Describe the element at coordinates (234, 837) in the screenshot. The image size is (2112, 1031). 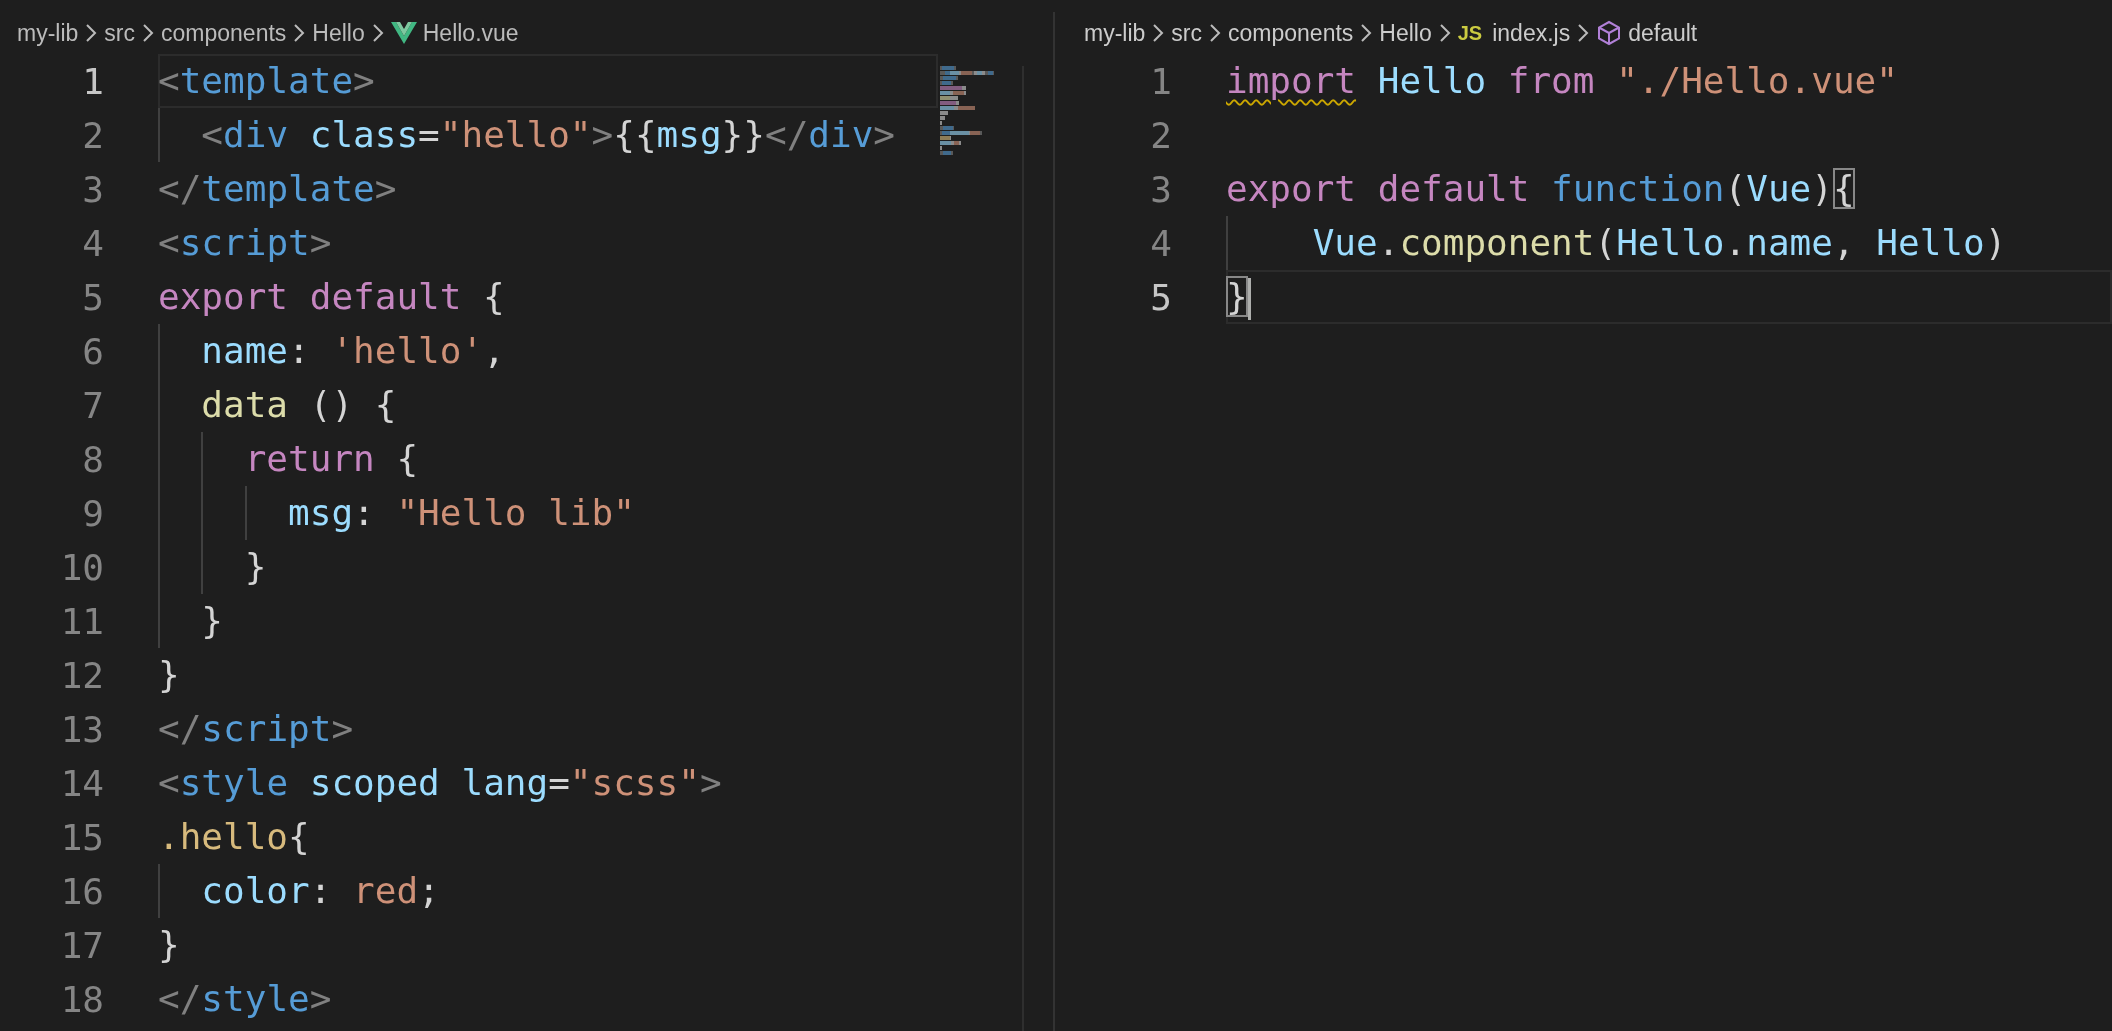
I see `code-line: .hello{` at that location.